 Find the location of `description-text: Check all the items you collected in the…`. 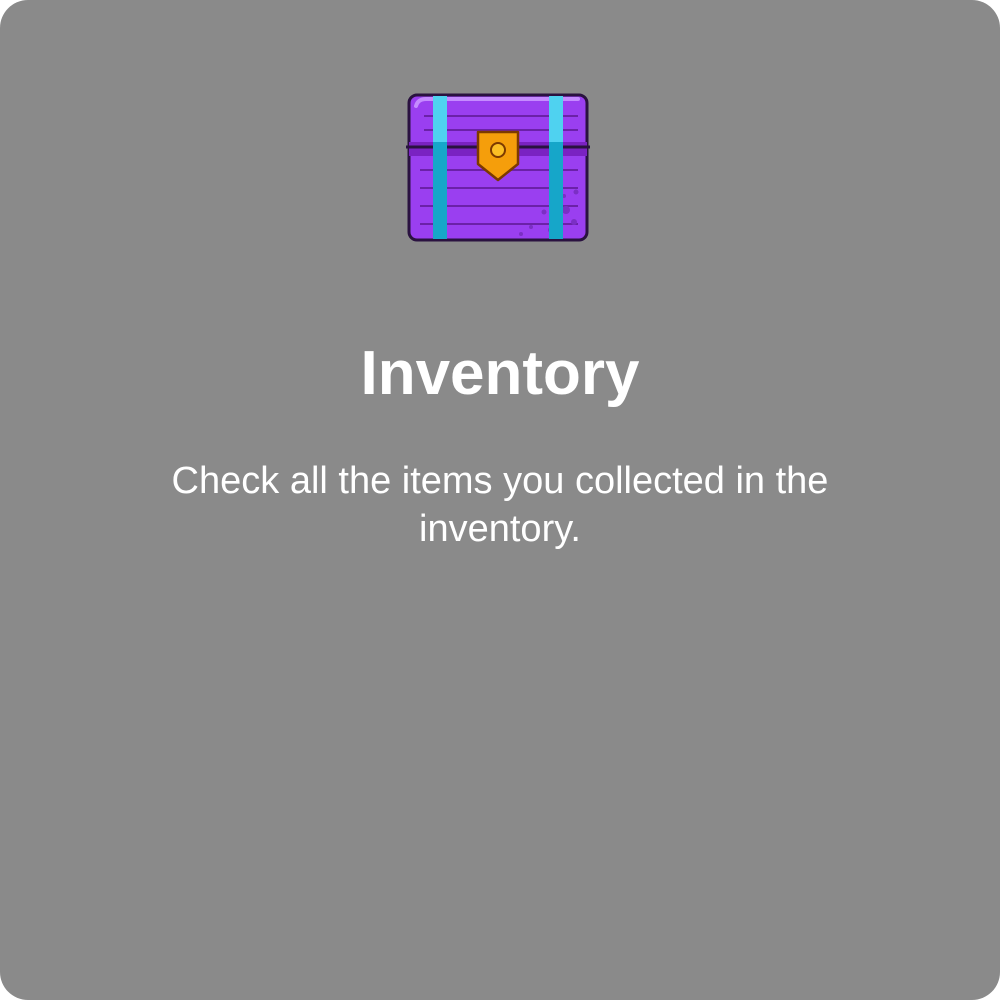

description-text: Check all the items you collected in the… is located at coordinates (500, 505).